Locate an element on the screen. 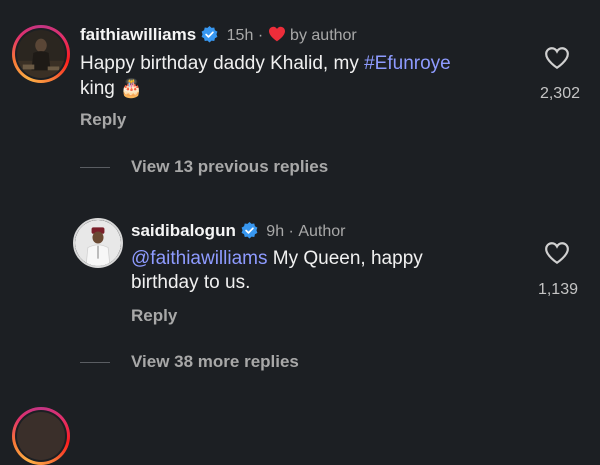 This screenshot has height=465, width=600. avatar-faithiawilliams is located at coordinates (41, 54).